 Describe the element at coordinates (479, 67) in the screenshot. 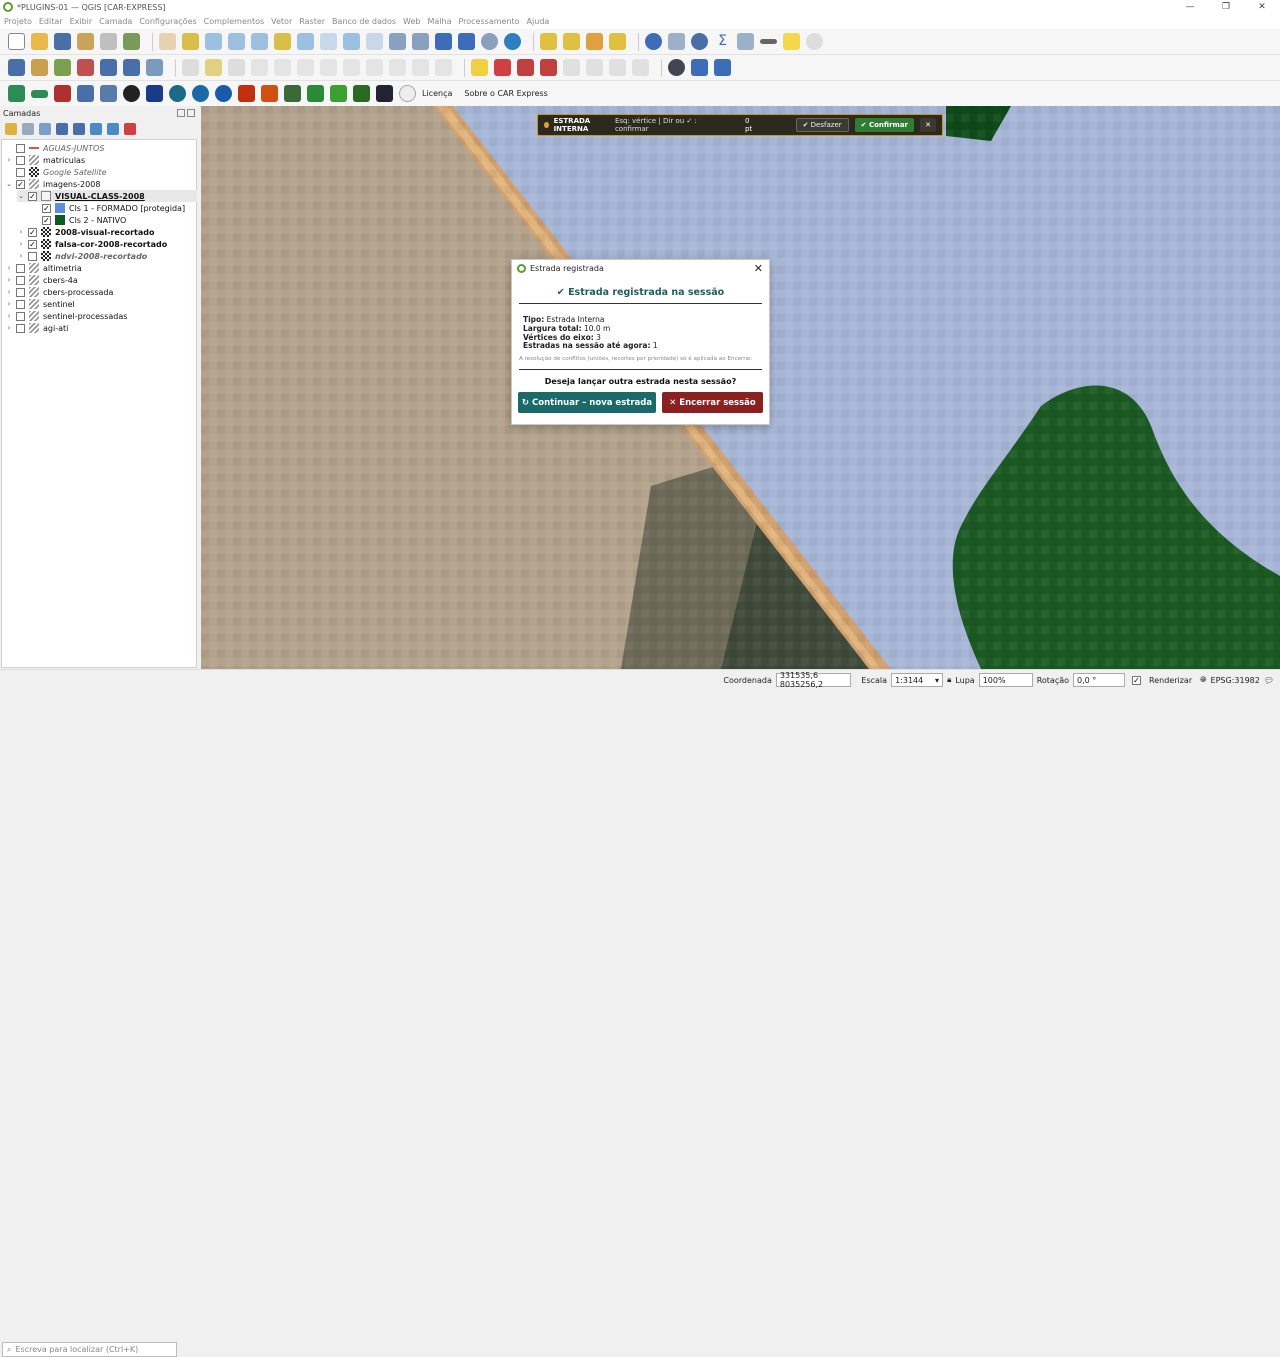

I see `label-icon` at that location.